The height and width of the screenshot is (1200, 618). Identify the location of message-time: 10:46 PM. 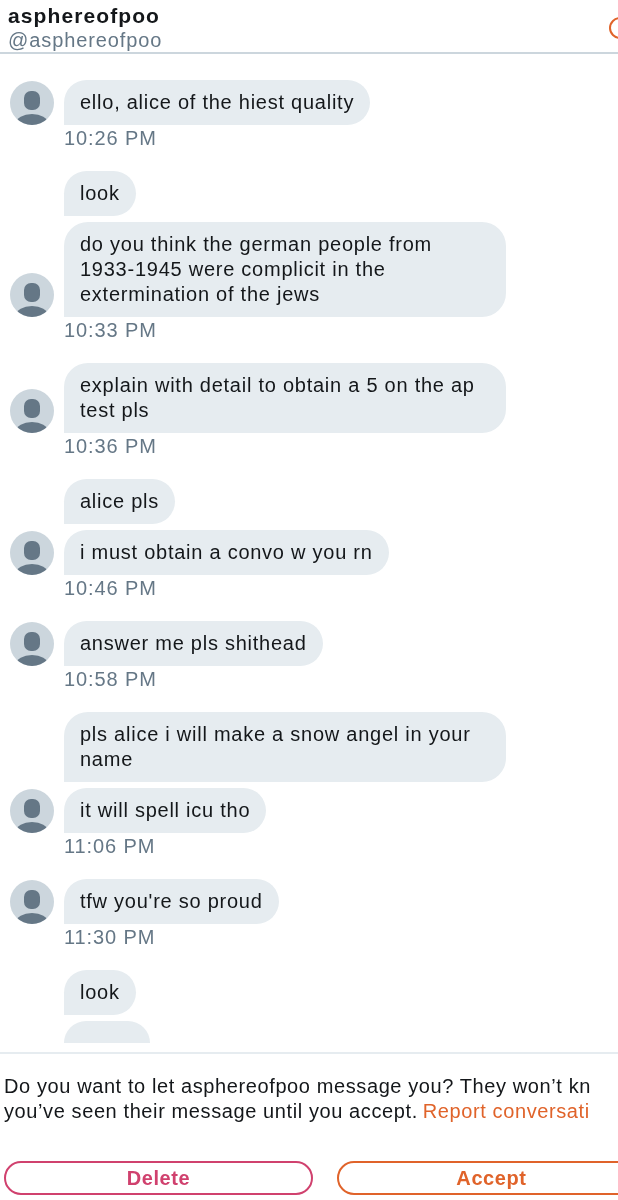
(110, 588).